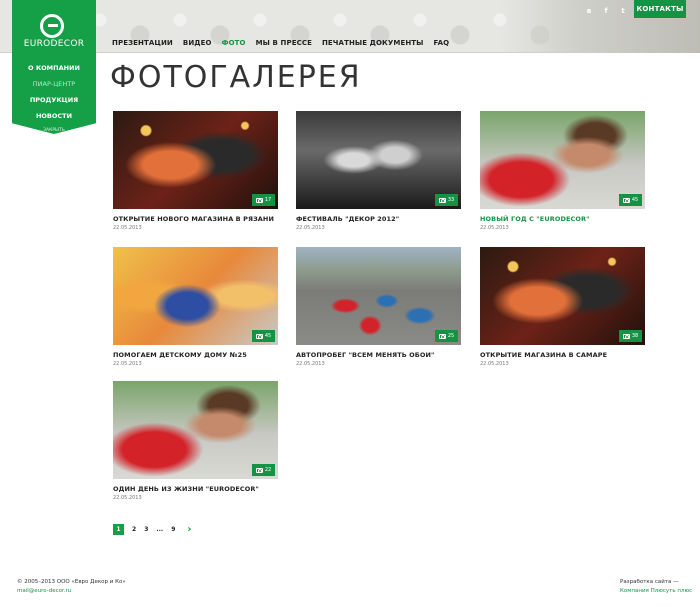 This screenshot has width=700, height=607. What do you see at coordinates (562, 296) in the screenshot?
I see `gallery-thumbnail: 38` at bounding box center [562, 296].